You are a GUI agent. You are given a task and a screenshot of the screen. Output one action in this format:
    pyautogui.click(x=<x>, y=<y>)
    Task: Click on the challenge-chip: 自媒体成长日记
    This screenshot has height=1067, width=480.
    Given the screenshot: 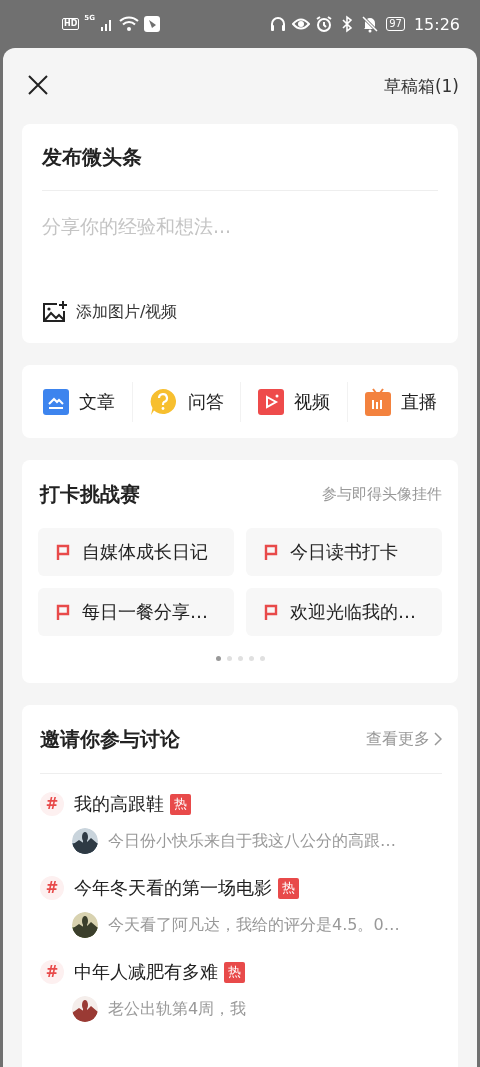 What is the action you would take?
    pyautogui.click(x=136, y=552)
    